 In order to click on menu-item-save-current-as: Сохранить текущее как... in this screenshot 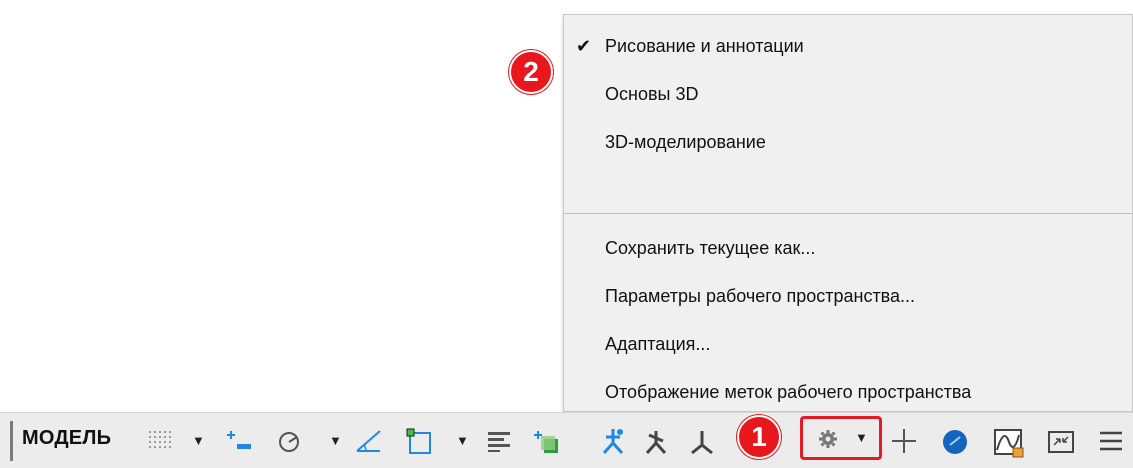, I will do `click(848, 248)`.